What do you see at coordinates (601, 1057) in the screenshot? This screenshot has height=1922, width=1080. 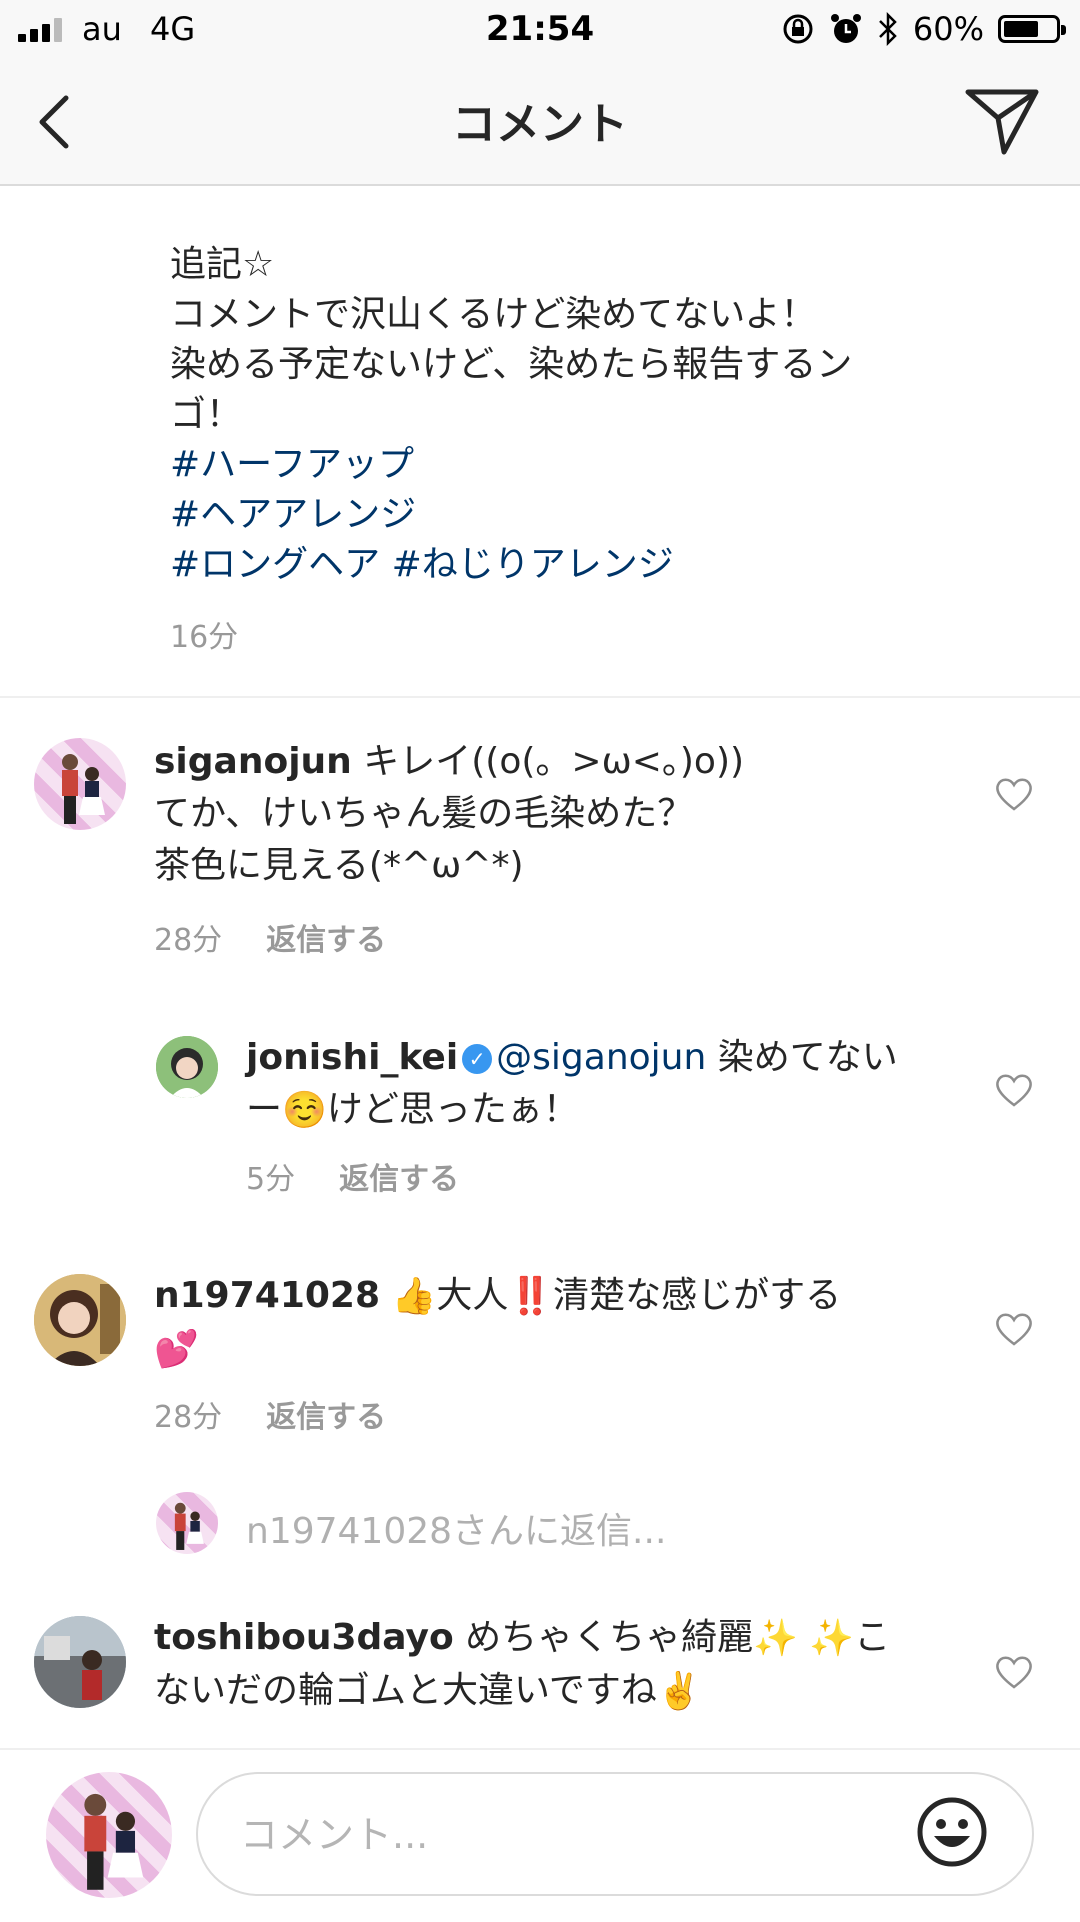 I see `mention-link: @siganojun` at bounding box center [601, 1057].